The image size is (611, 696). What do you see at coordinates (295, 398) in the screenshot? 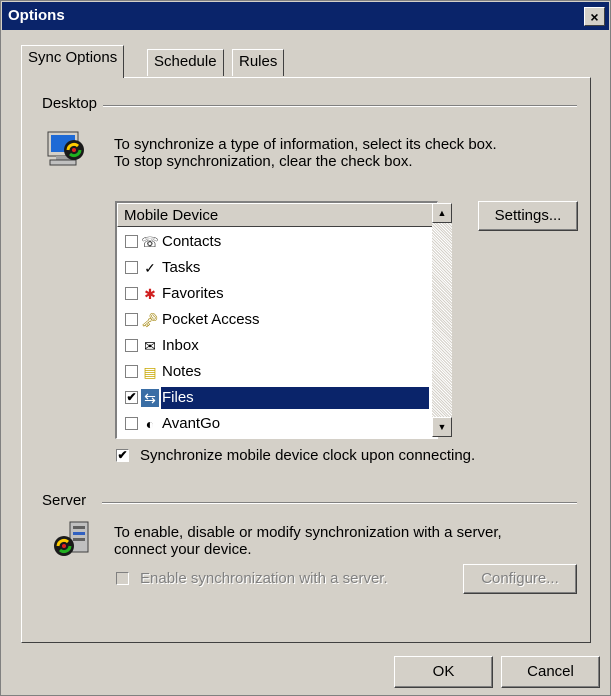
I see `selection-highlight` at bounding box center [295, 398].